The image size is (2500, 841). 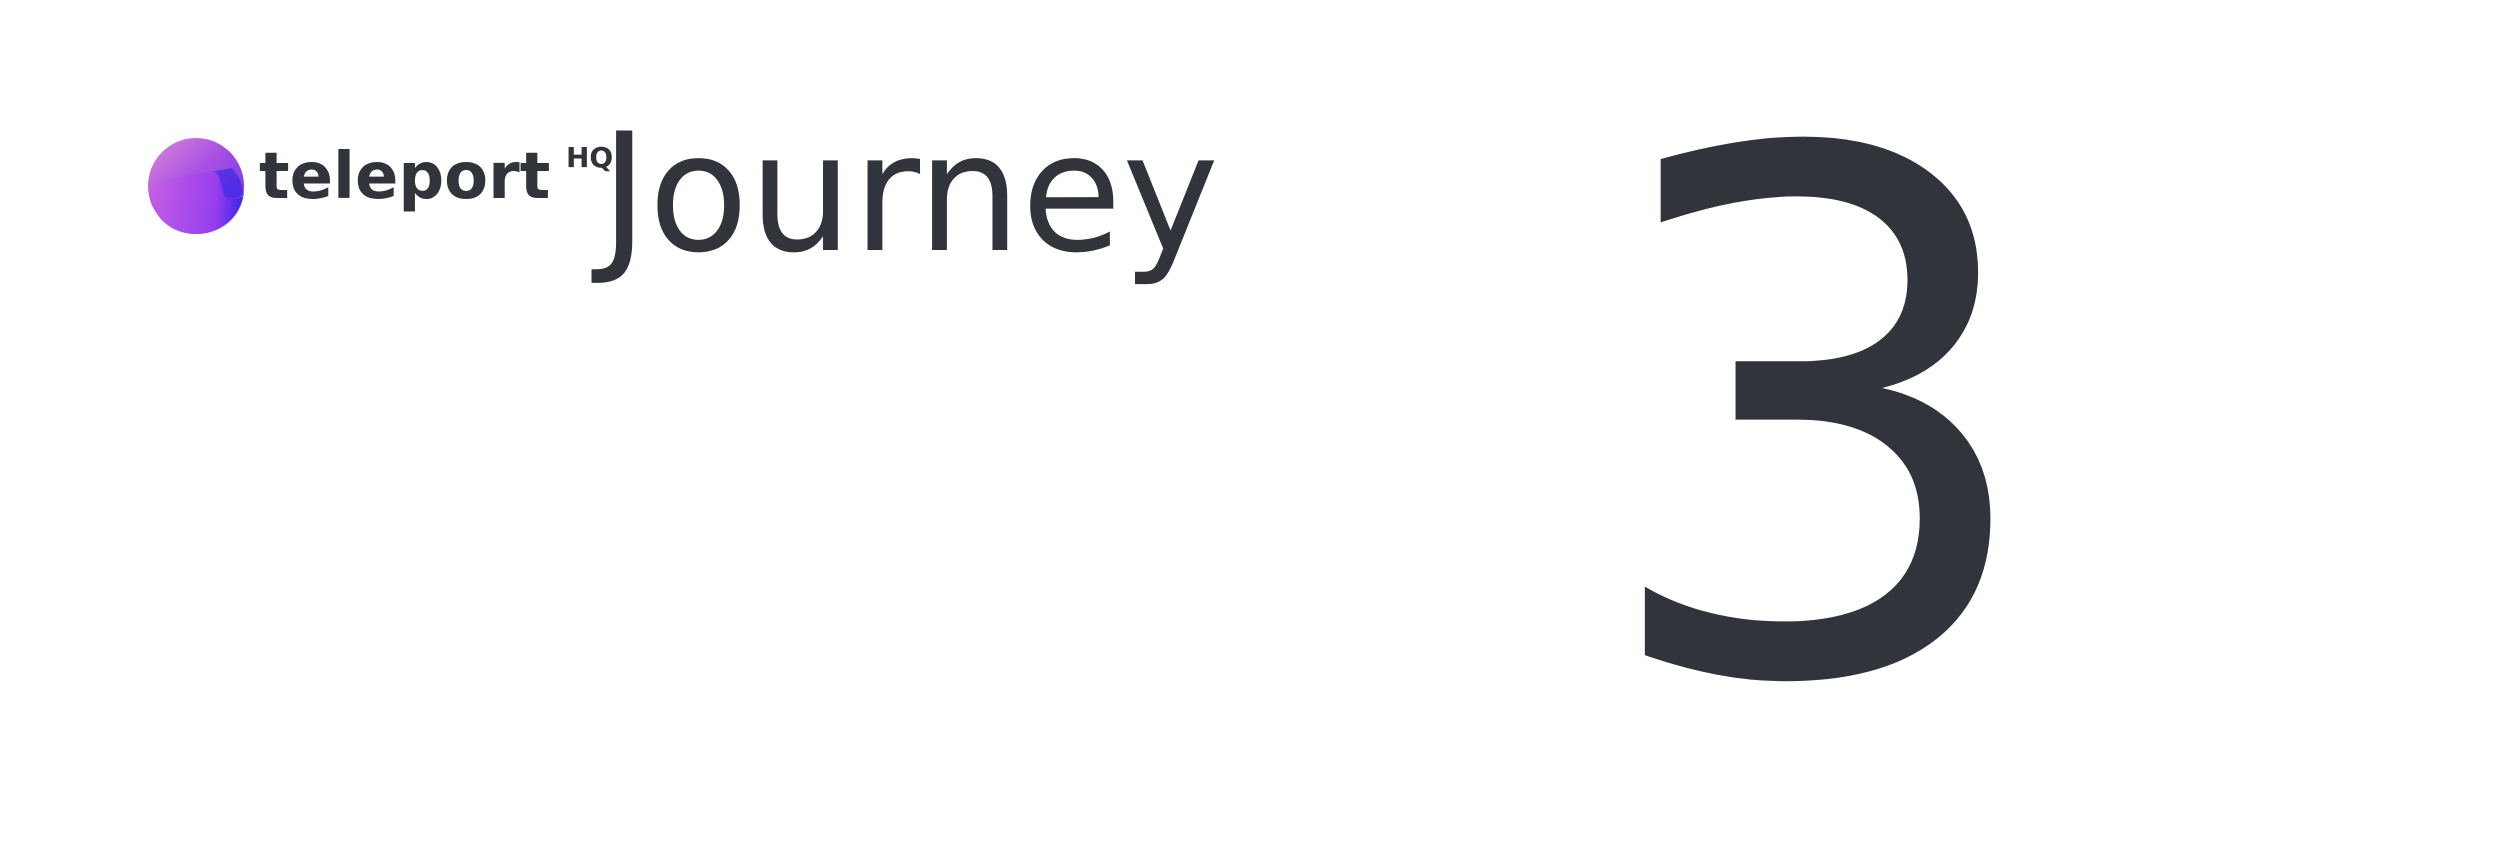 What do you see at coordinates (405, 177) in the screenshot?
I see `brand-wordmark: teleport` at bounding box center [405, 177].